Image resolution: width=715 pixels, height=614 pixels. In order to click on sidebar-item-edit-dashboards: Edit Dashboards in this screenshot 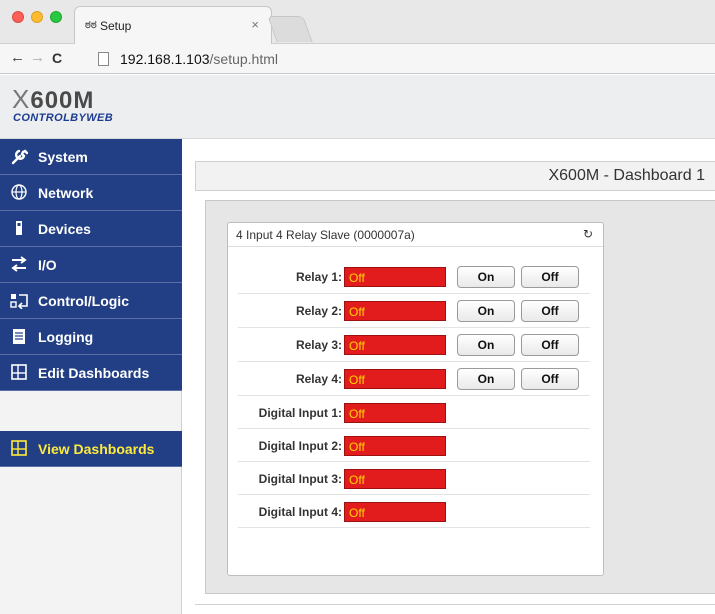, I will do `click(91, 373)`.